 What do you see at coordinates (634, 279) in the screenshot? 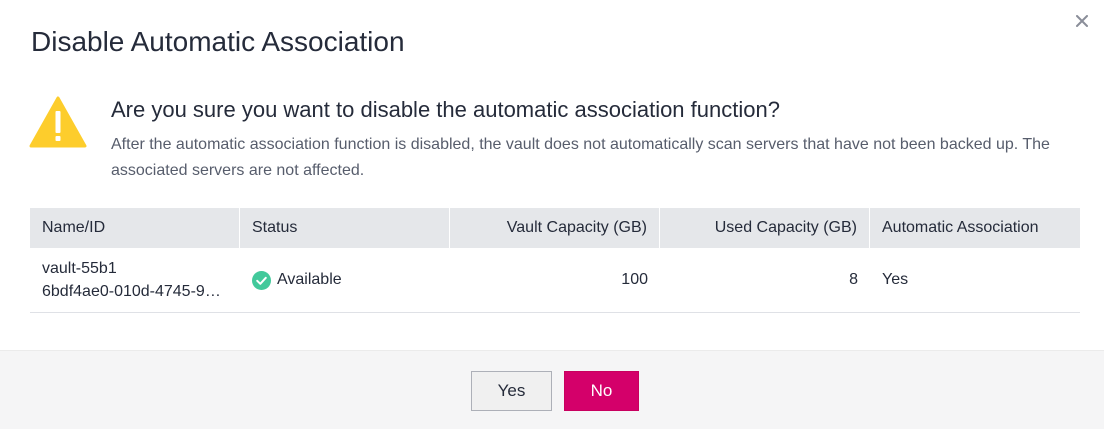
I see `vault-capacity-cell: 100` at bounding box center [634, 279].